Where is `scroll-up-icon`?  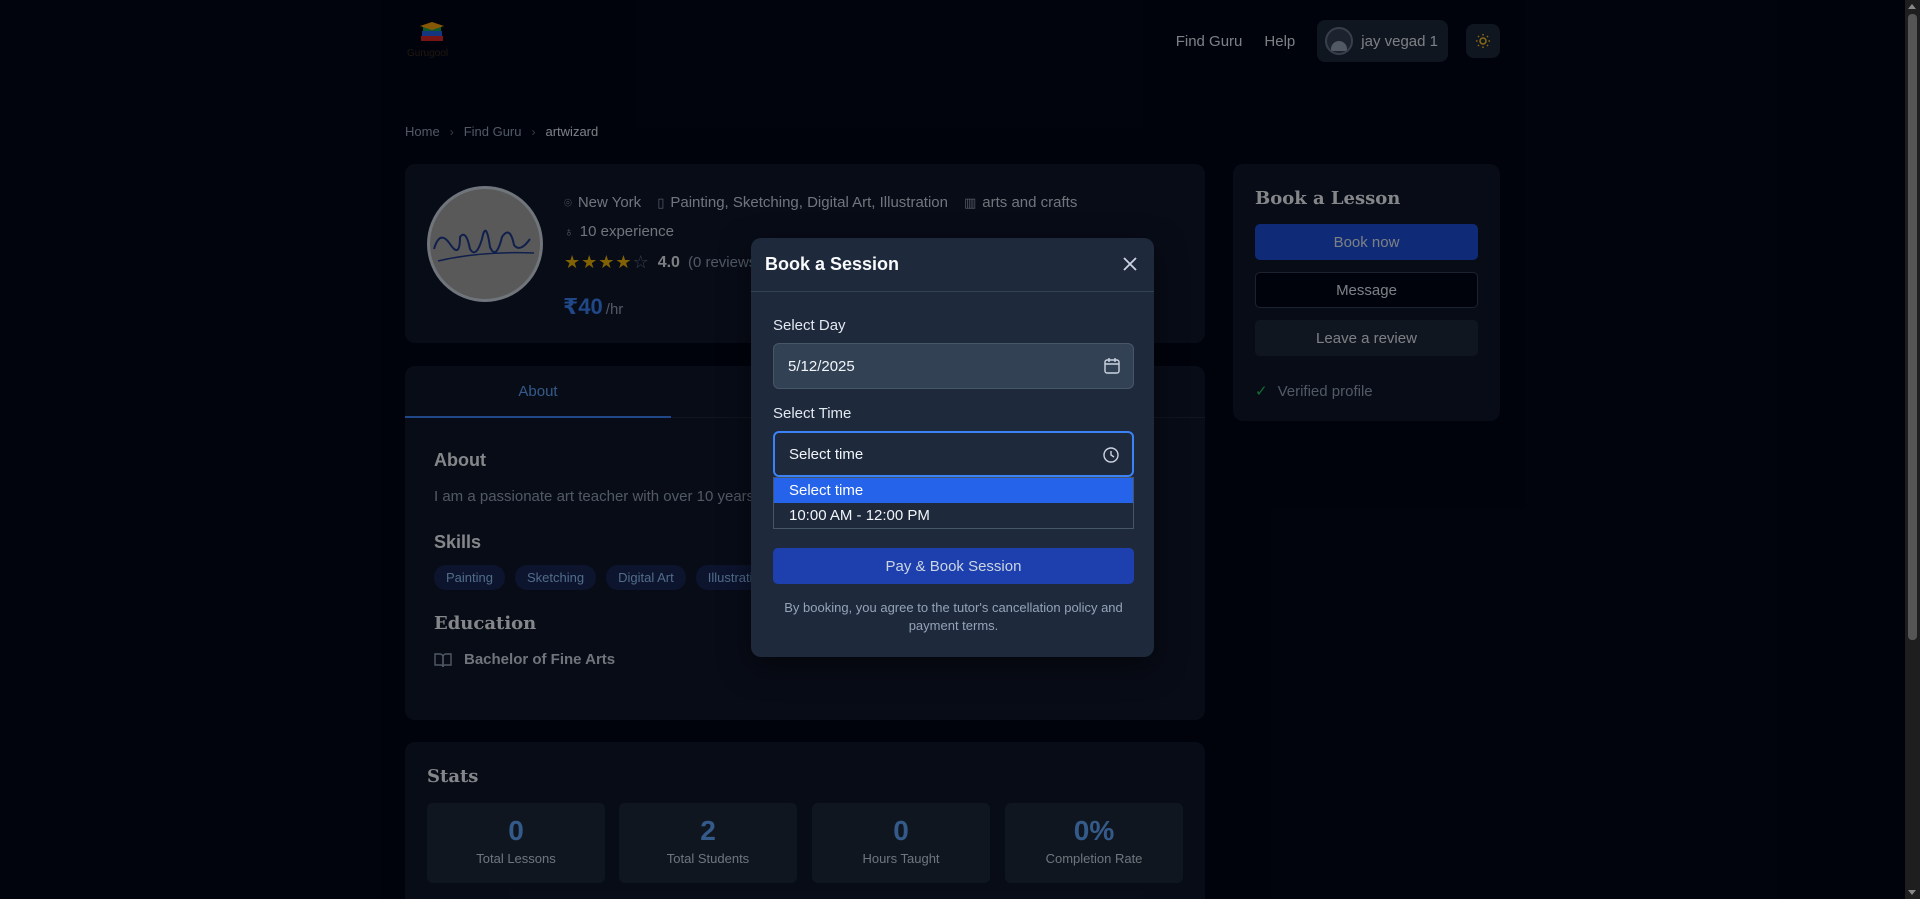
scroll-up-icon is located at coordinates (1912, 6).